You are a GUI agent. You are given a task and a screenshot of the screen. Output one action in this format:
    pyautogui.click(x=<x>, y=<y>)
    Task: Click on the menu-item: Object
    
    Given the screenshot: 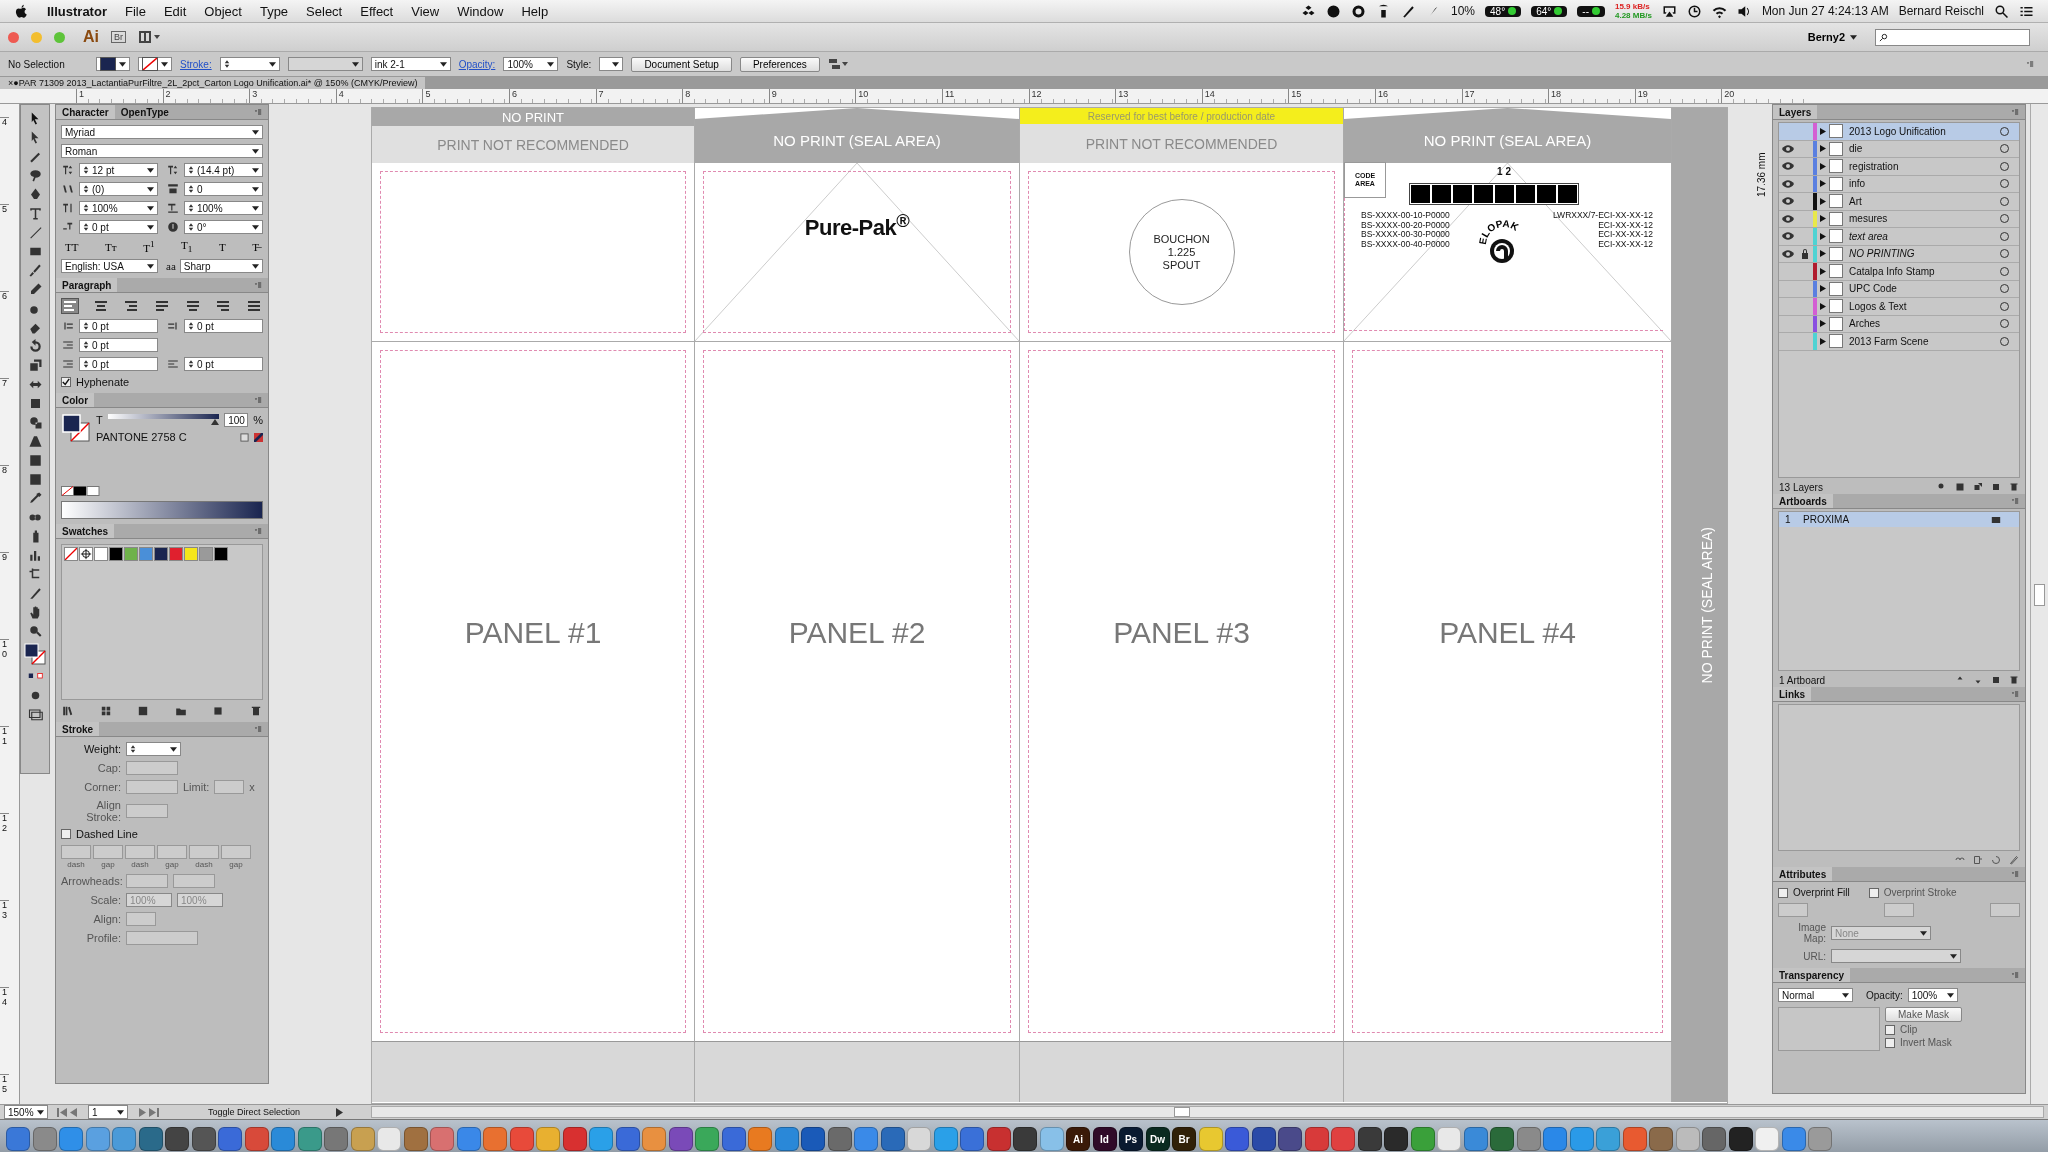 What is the action you would take?
    pyautogui.click(x=223, y=11)
    